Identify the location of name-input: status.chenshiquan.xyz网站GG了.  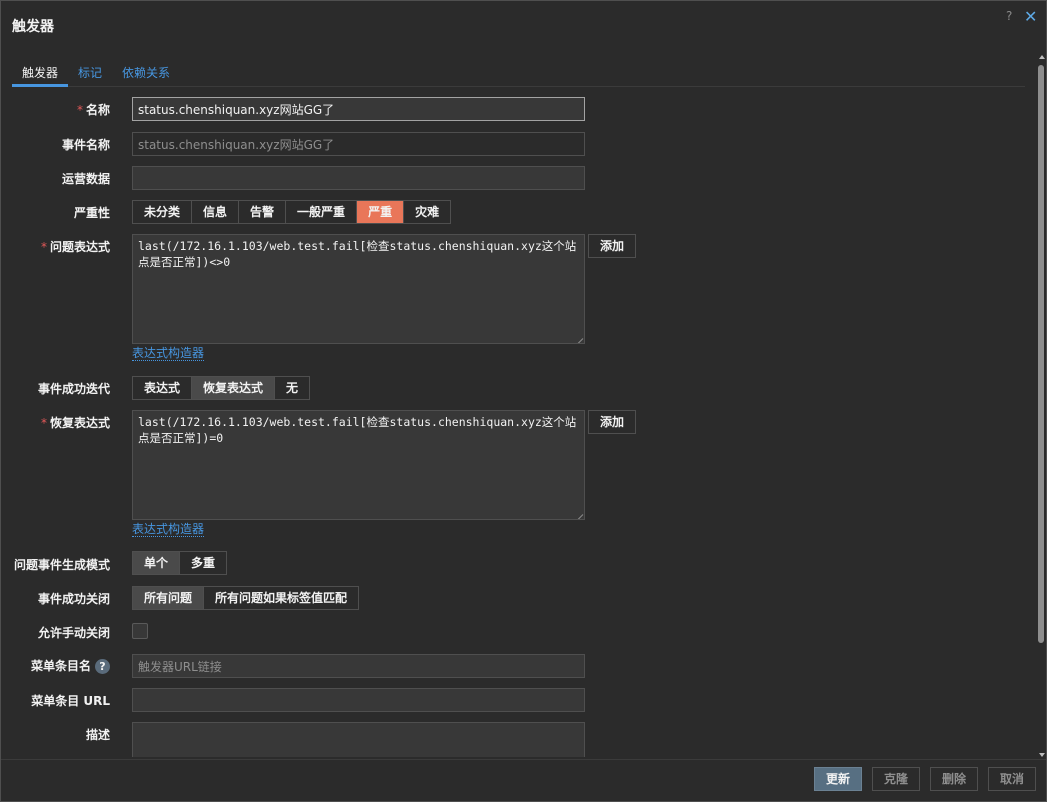
(358, 109).